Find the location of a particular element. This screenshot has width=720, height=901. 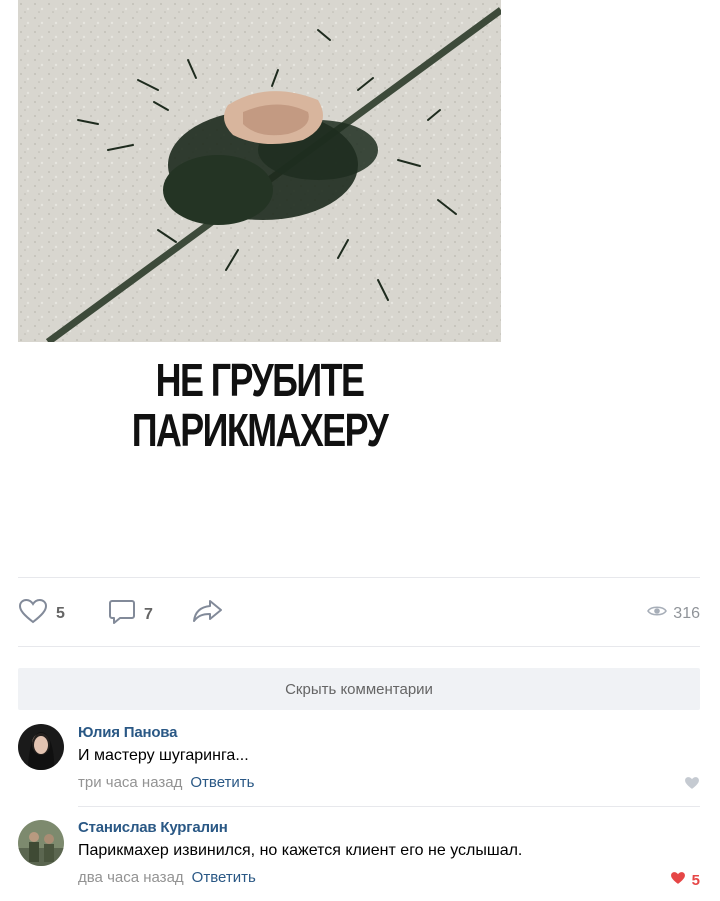

hide-comments-button: Скрыть комментарии is located at coordinates (359, 689).